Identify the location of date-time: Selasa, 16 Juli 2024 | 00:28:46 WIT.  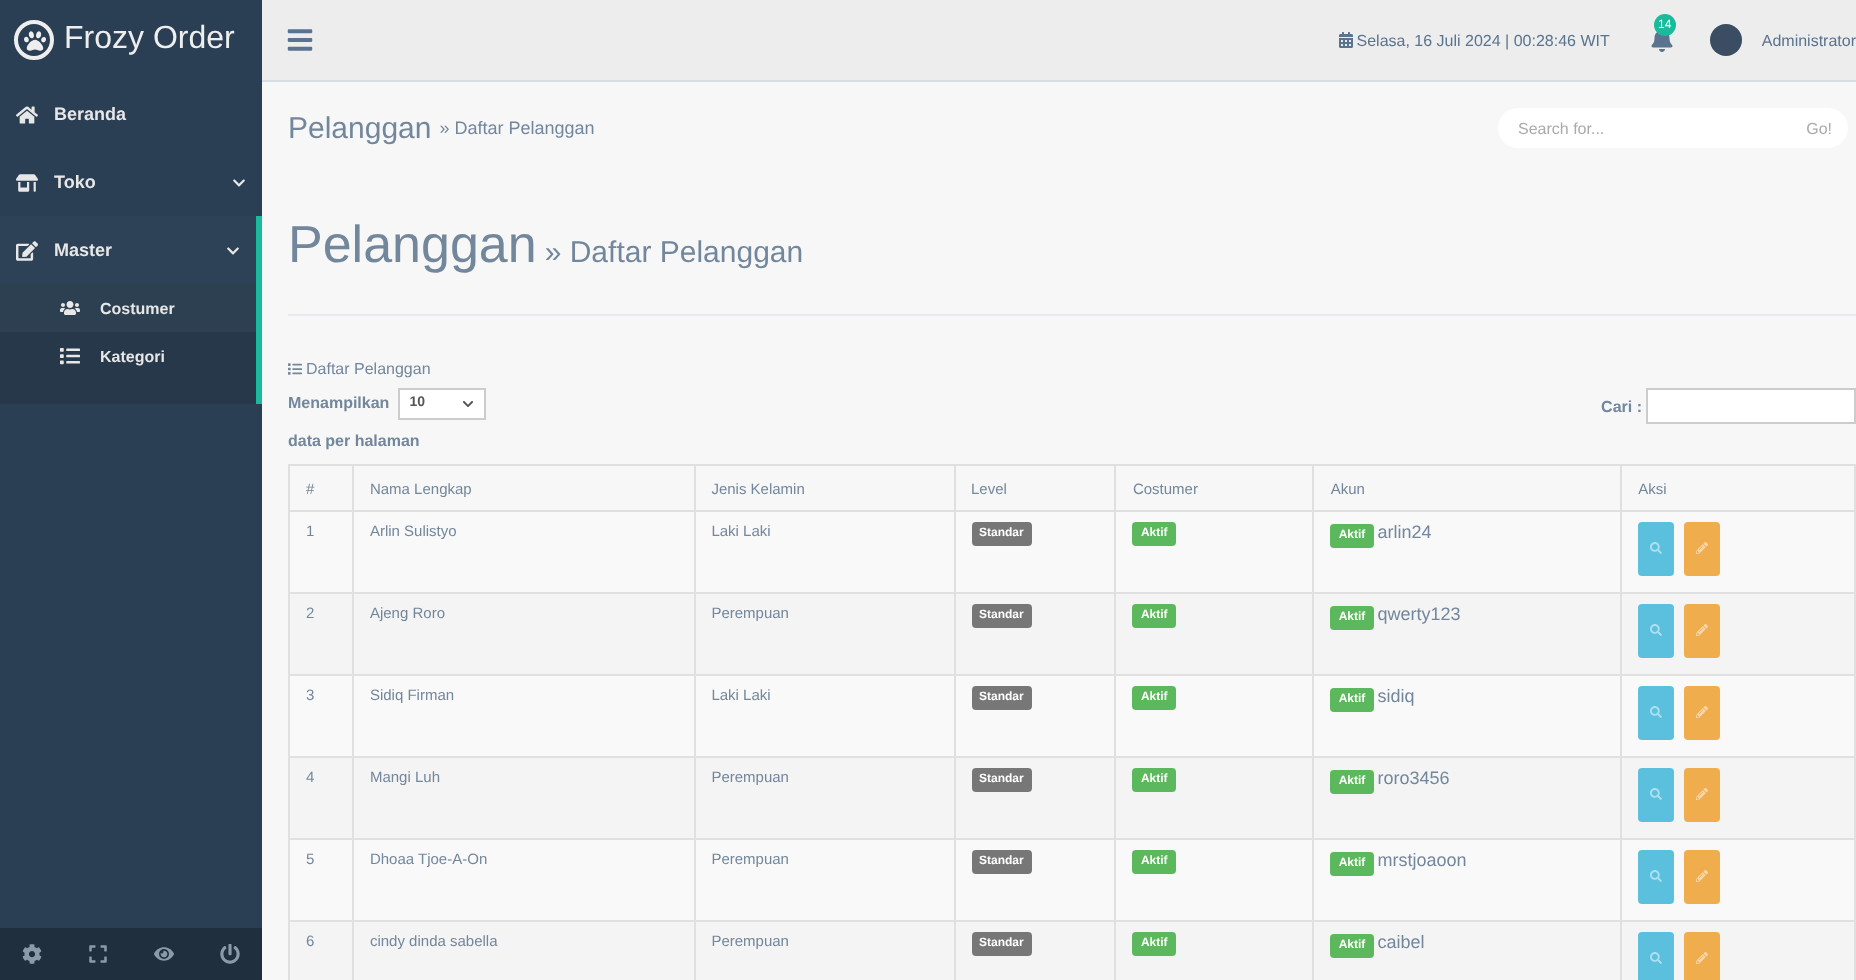
(1483, 40).